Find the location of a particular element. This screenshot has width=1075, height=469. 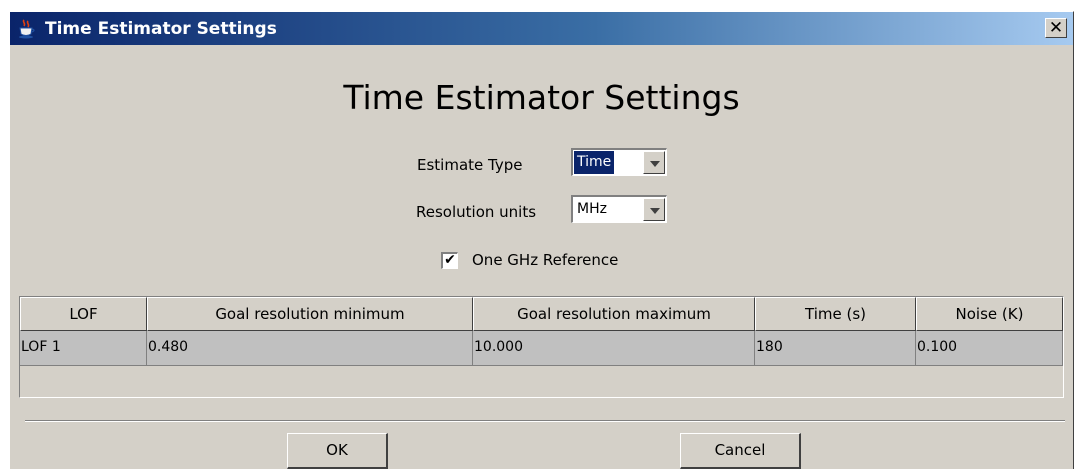

cell-lof: LOF 1 is located at coordinates (83, 348).